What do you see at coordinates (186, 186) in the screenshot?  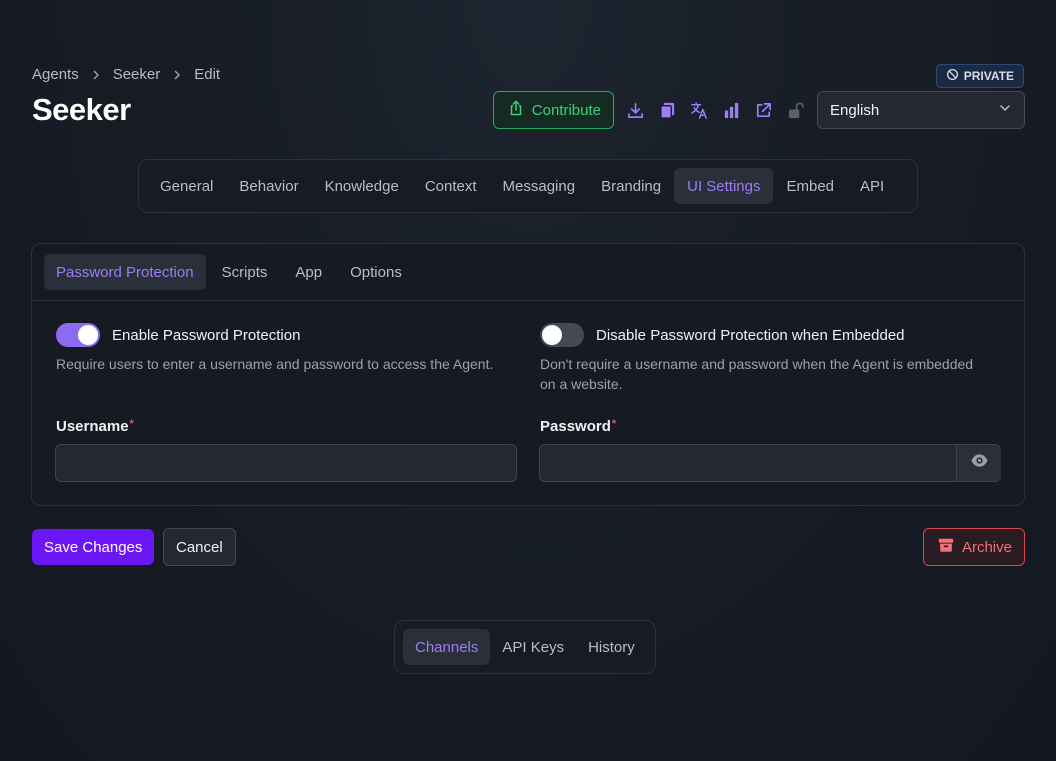 I see `tab-general: General` at bounding box center [186, 186].